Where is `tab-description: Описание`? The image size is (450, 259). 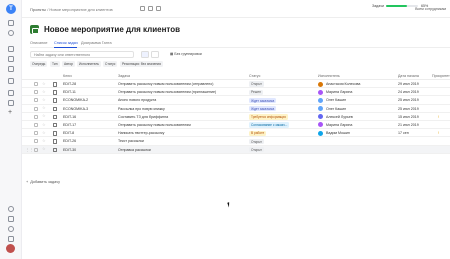
tab-description: Описание is located at coordinates (38, 43).